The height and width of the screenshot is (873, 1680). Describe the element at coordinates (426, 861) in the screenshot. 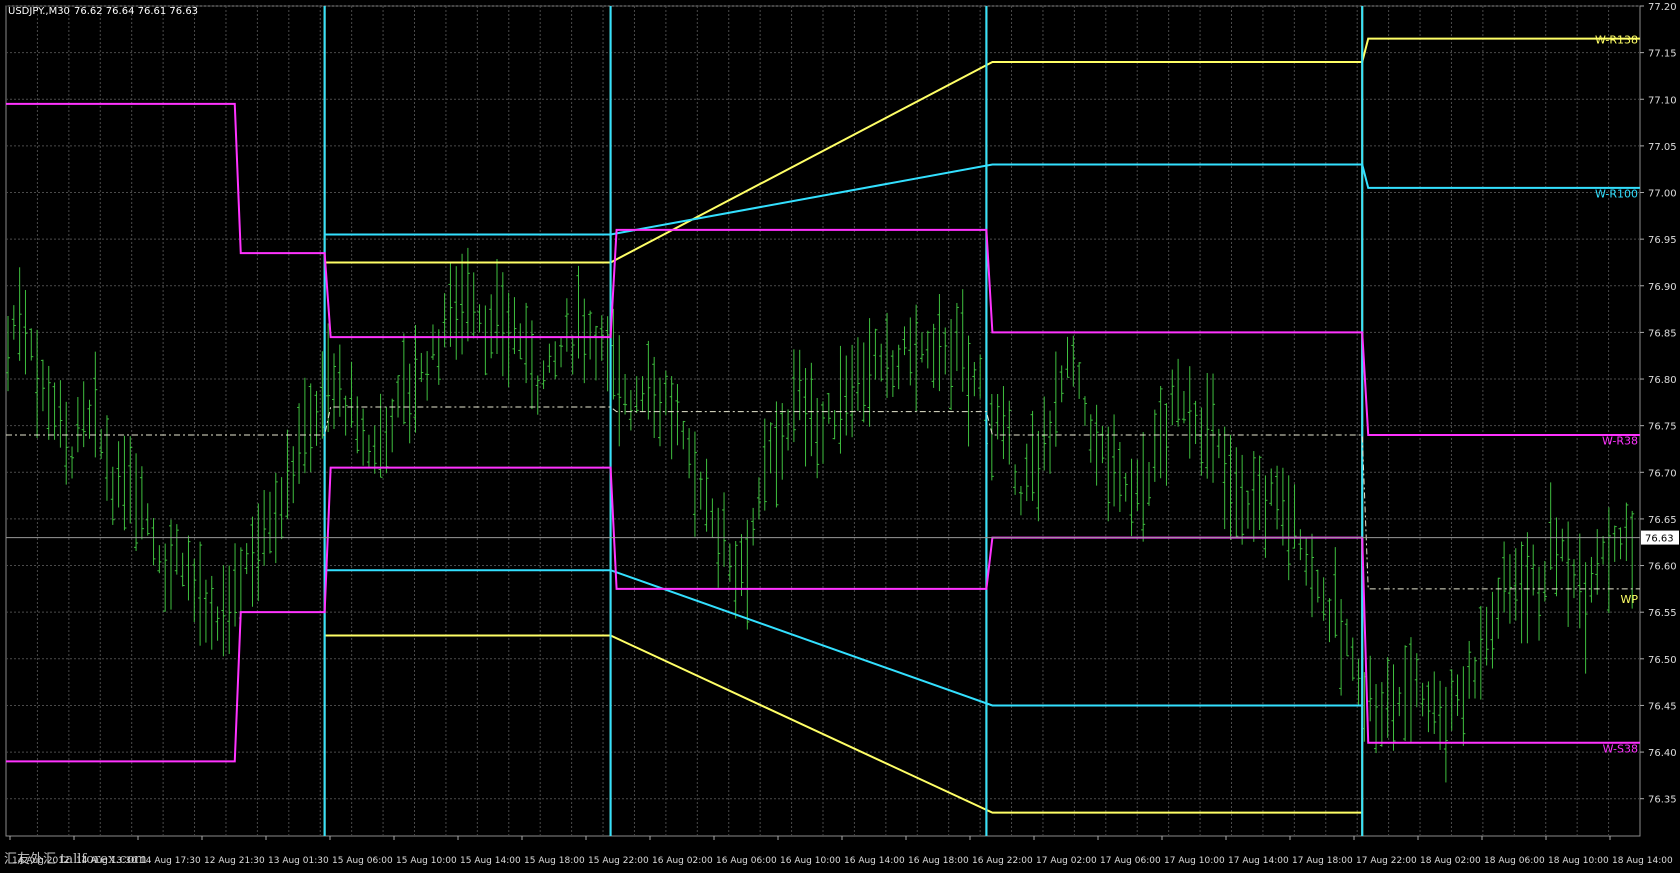

I see `x-tick-label: 15 Aug 10:00` at that location.